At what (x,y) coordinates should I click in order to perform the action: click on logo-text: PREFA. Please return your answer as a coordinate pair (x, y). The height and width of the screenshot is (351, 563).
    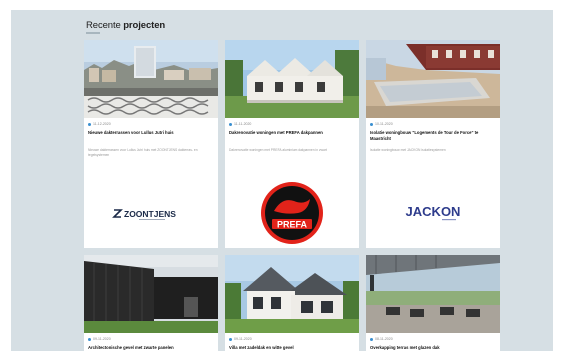
    Looking at the image, I should click on (292, 225).